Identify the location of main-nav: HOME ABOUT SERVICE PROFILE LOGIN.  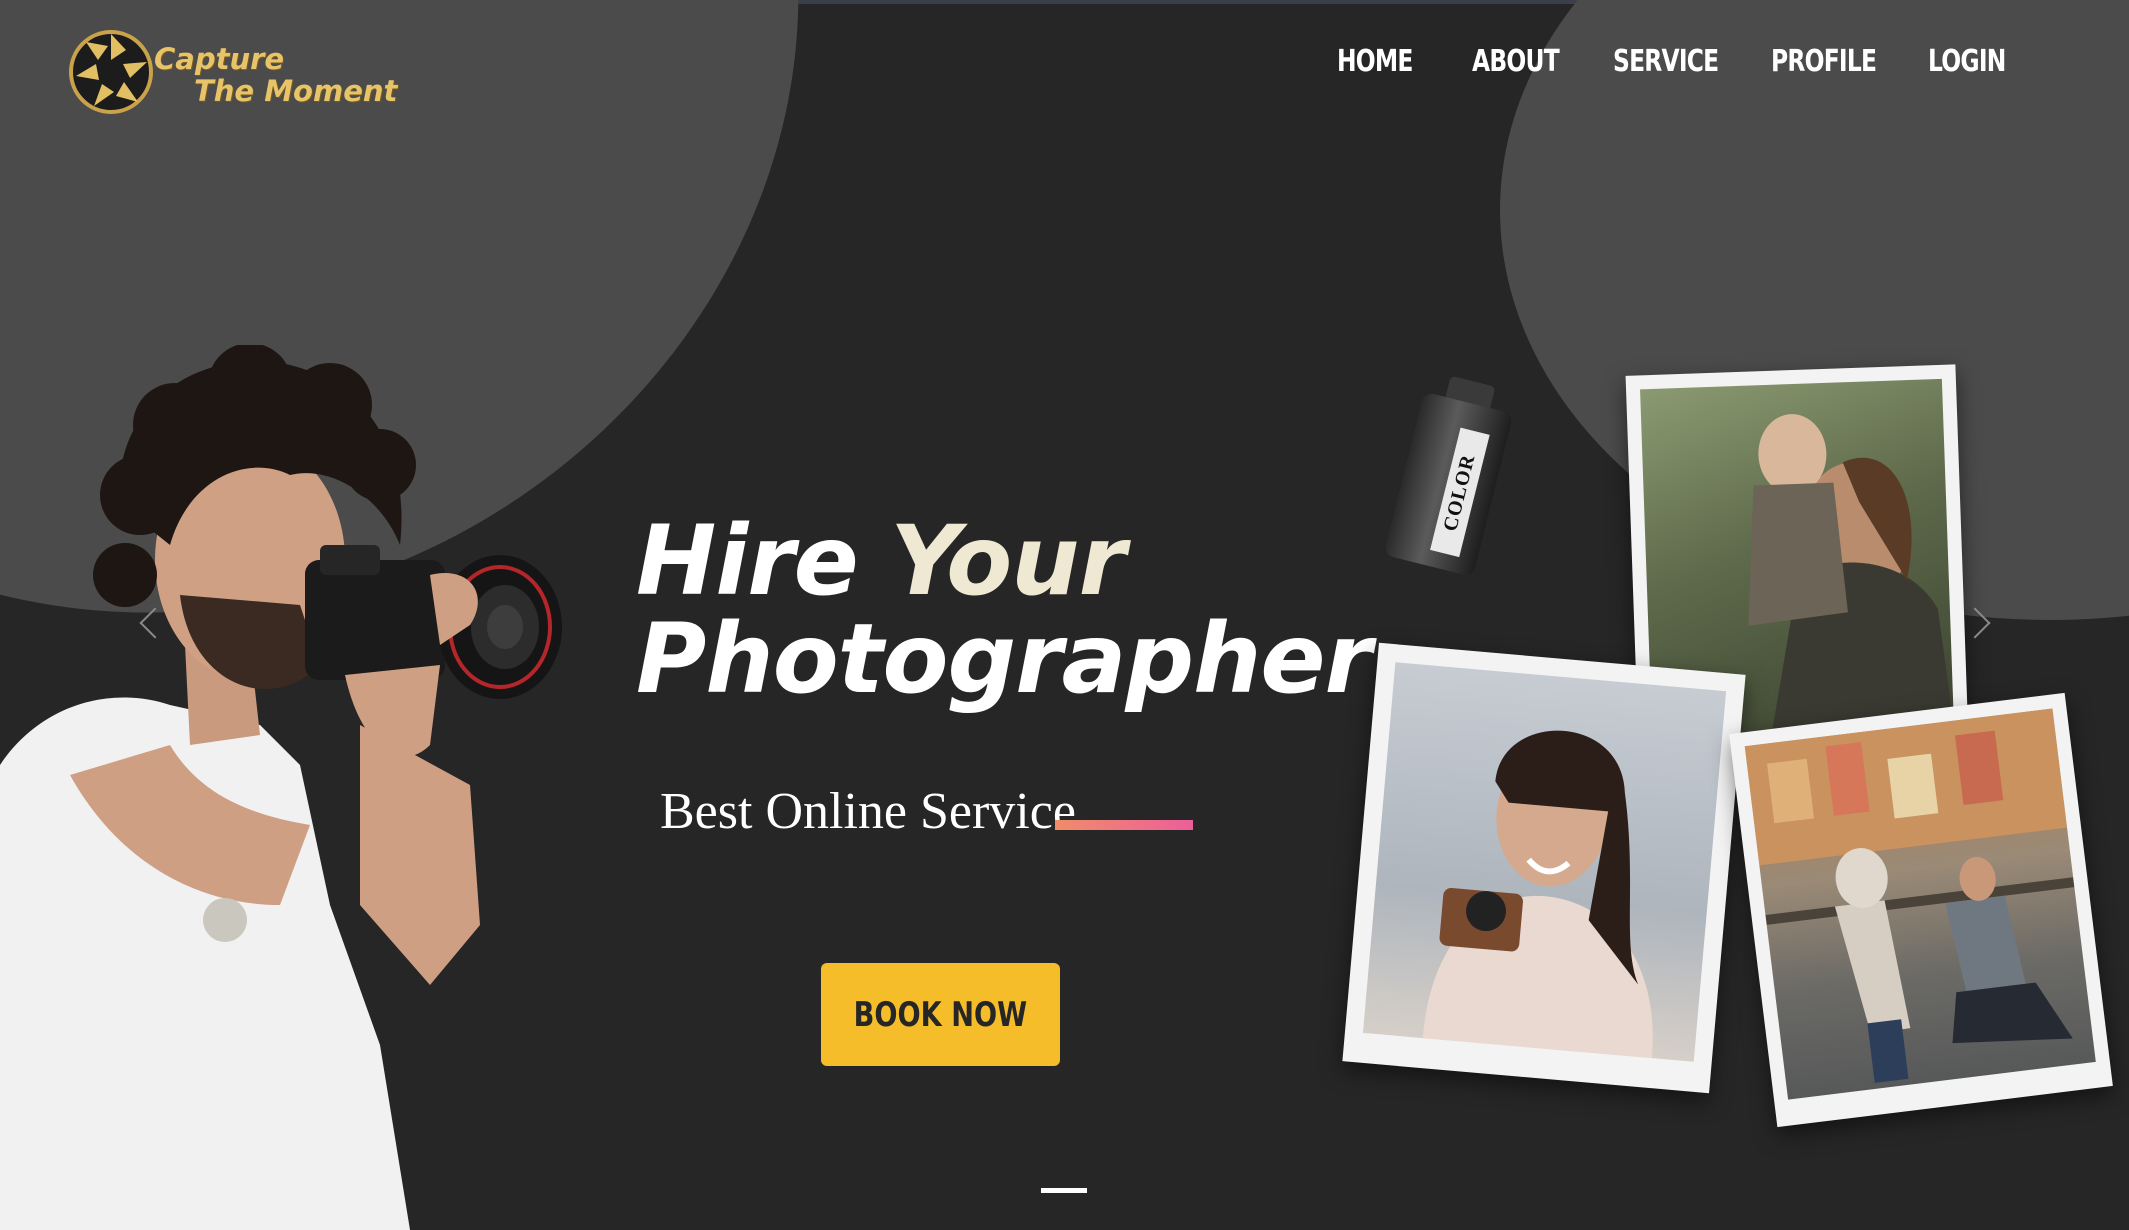
(1671, 61).